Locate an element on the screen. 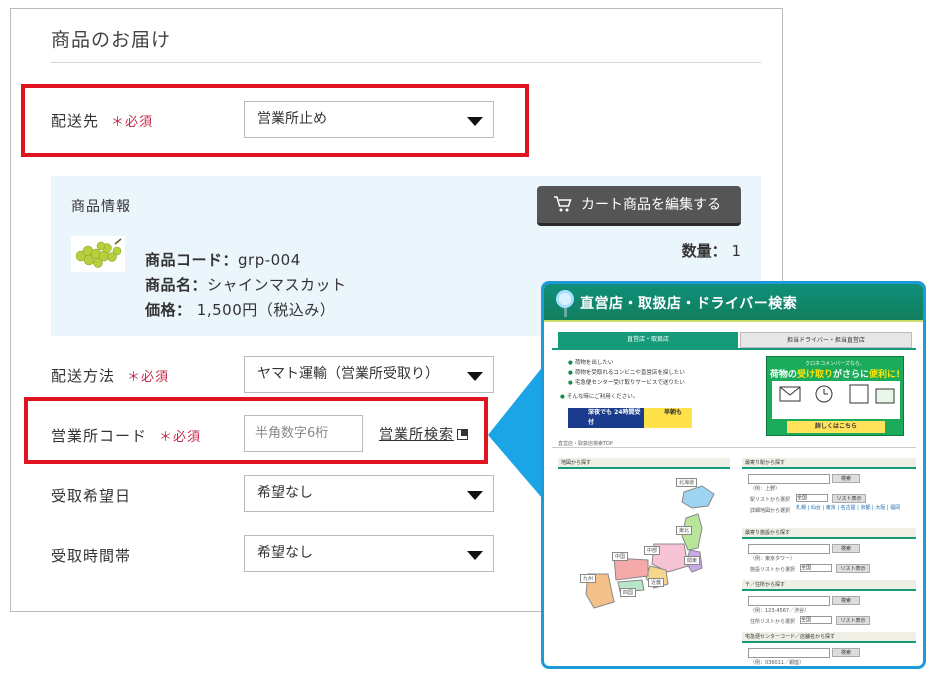 Image resolution: width=935 pixels, height=681 pixels. address-list-select: 全国 is located at coordinates (816, 620).